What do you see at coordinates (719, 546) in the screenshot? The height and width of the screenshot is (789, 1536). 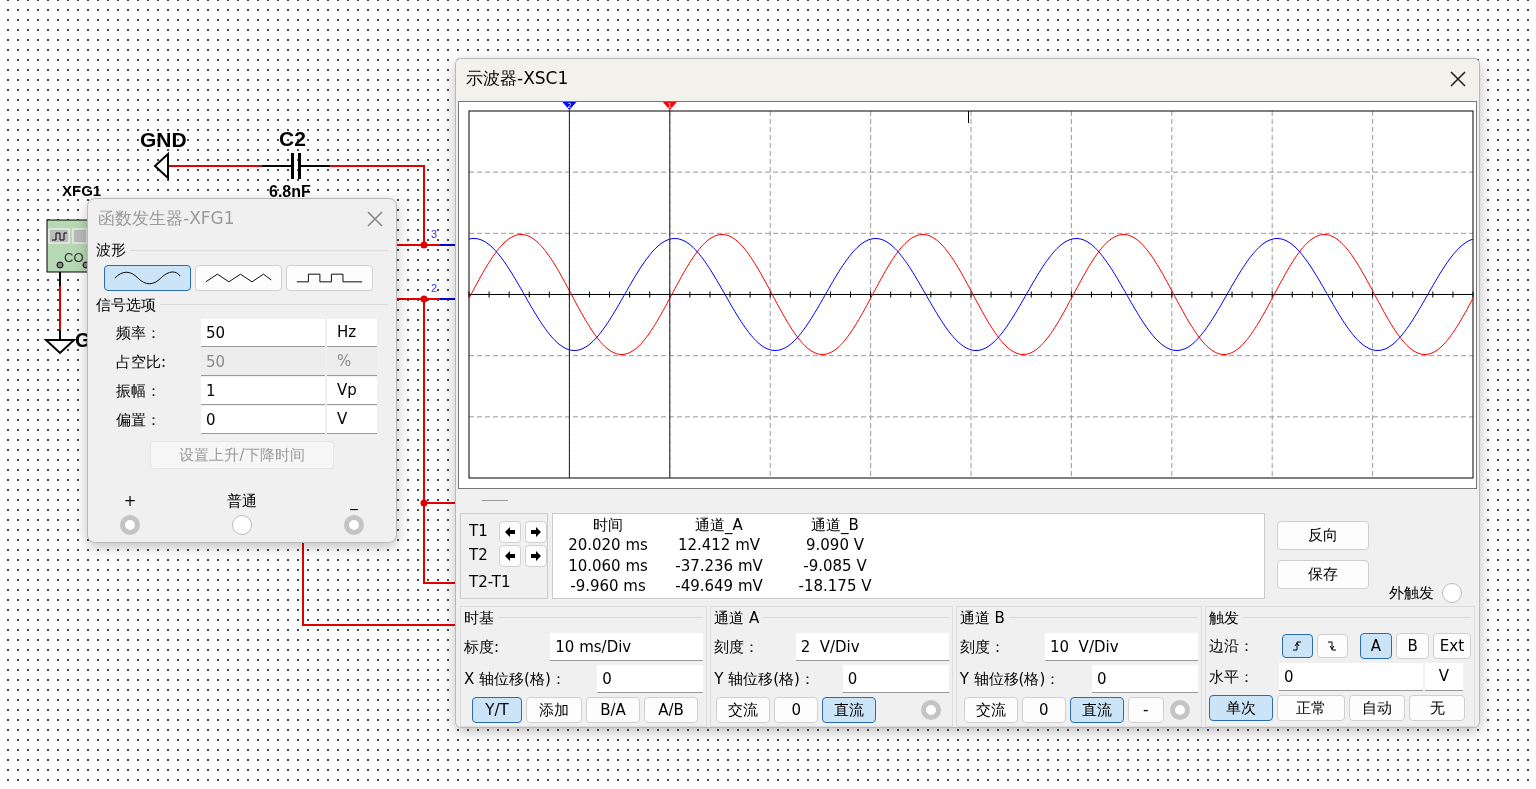 I see `readout-value: 12.412 mV` at bounding box center [719, 546].